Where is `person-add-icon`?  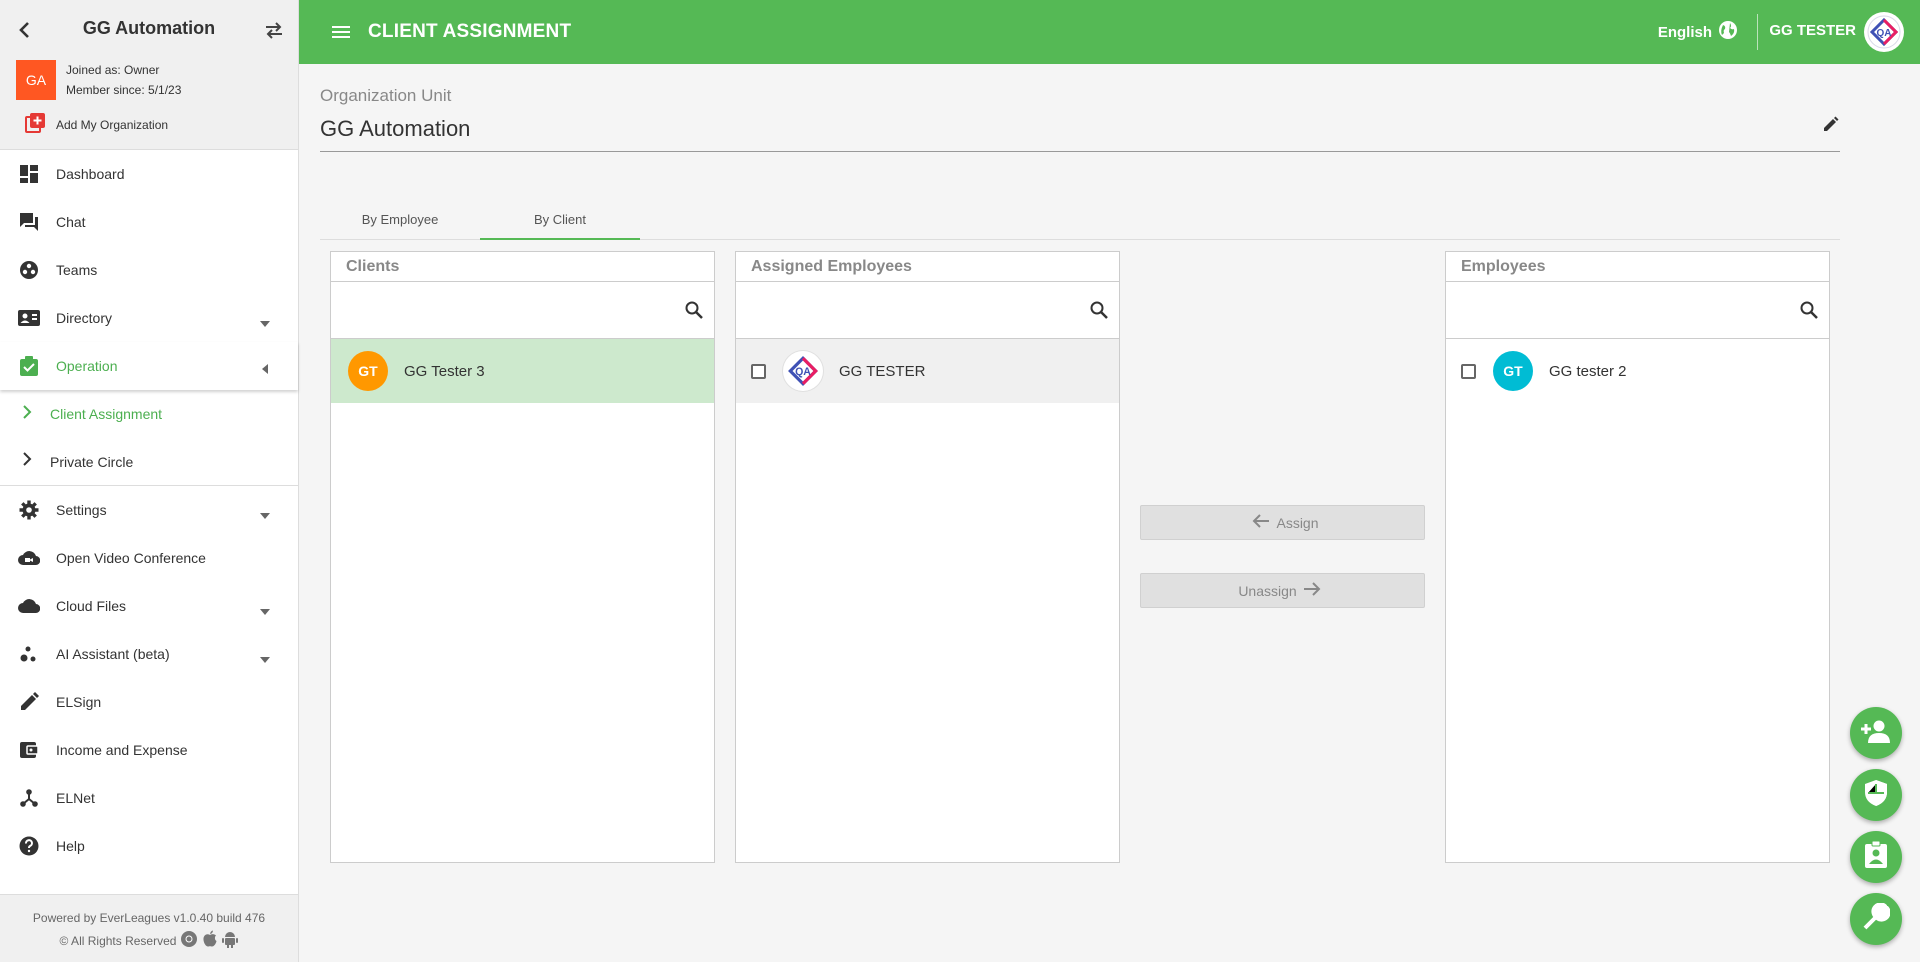 person-add-icon is located at coordinates (1876, 733).